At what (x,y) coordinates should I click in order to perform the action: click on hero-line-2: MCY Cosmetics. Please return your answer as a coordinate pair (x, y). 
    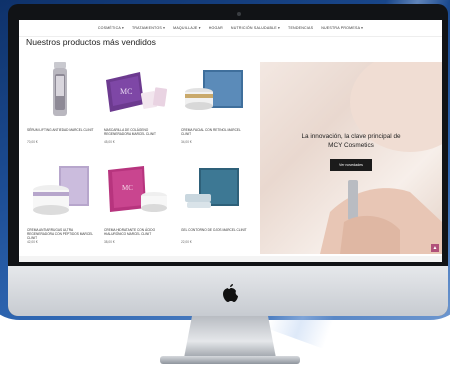
    Looking at the image, I should click on (351, 145).